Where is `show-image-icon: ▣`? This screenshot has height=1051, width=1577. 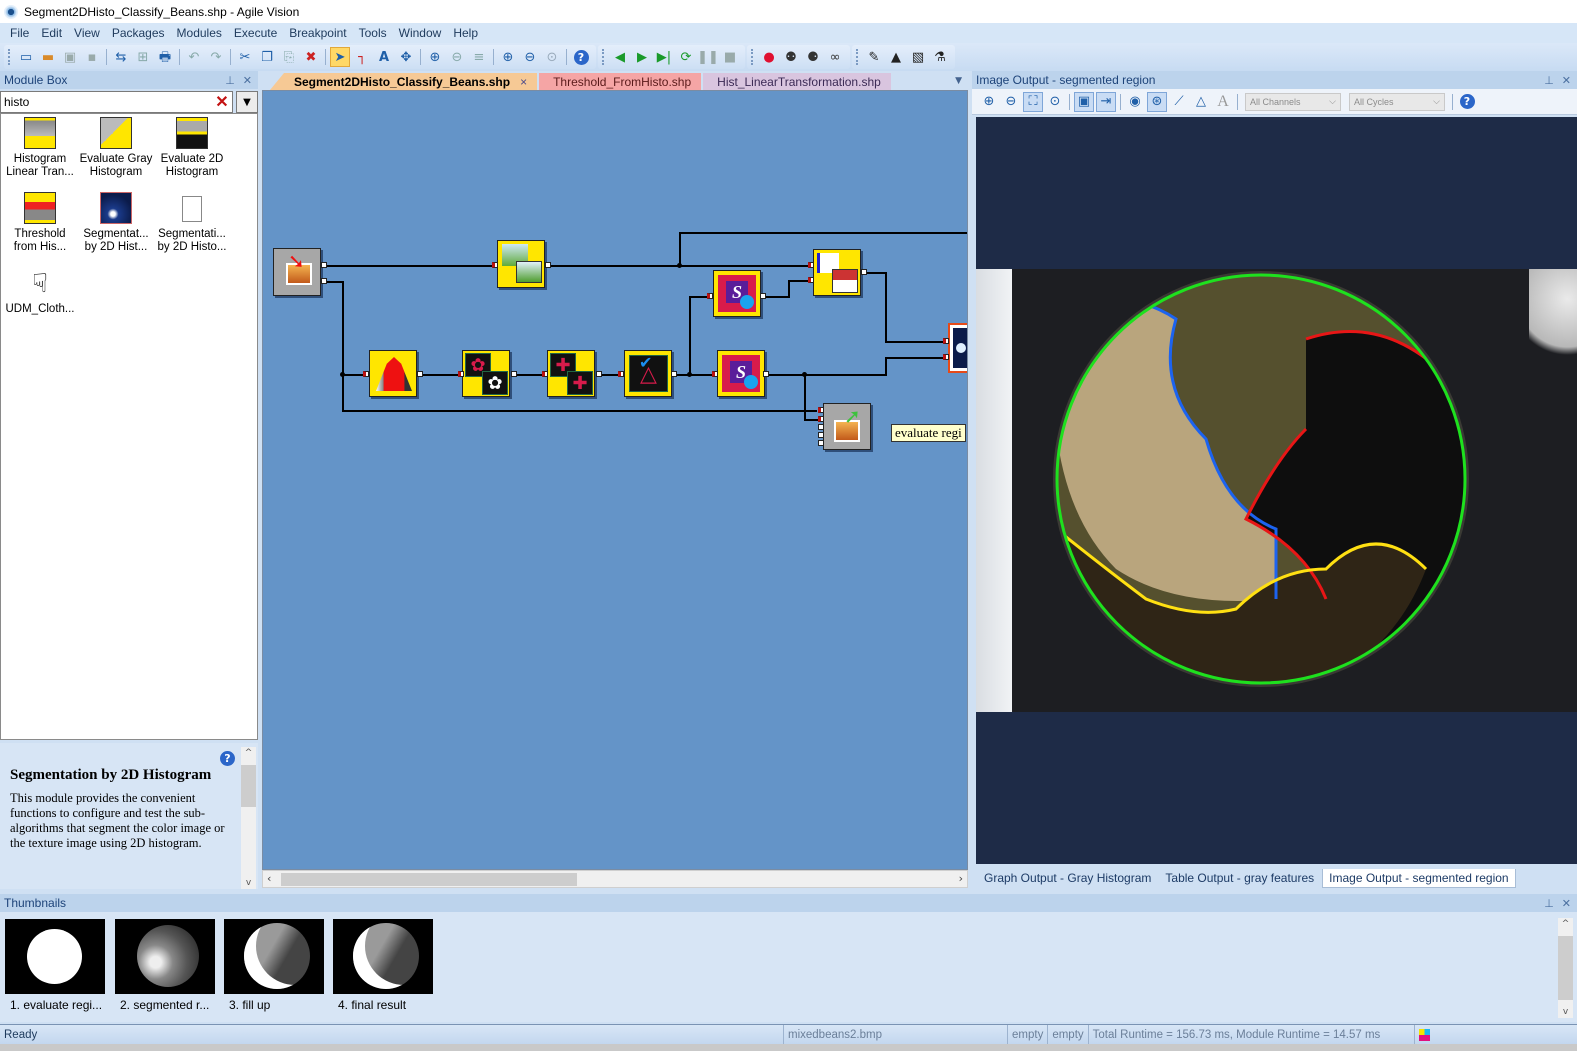
show-image-icon: ▣ is located at coordinates (1084, 101).